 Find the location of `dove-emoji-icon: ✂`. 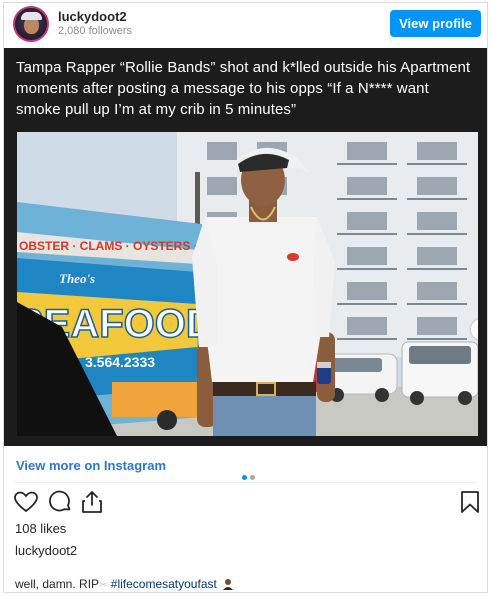

dove-emoji-icon: ✂ is located at coordinates (103, 585).